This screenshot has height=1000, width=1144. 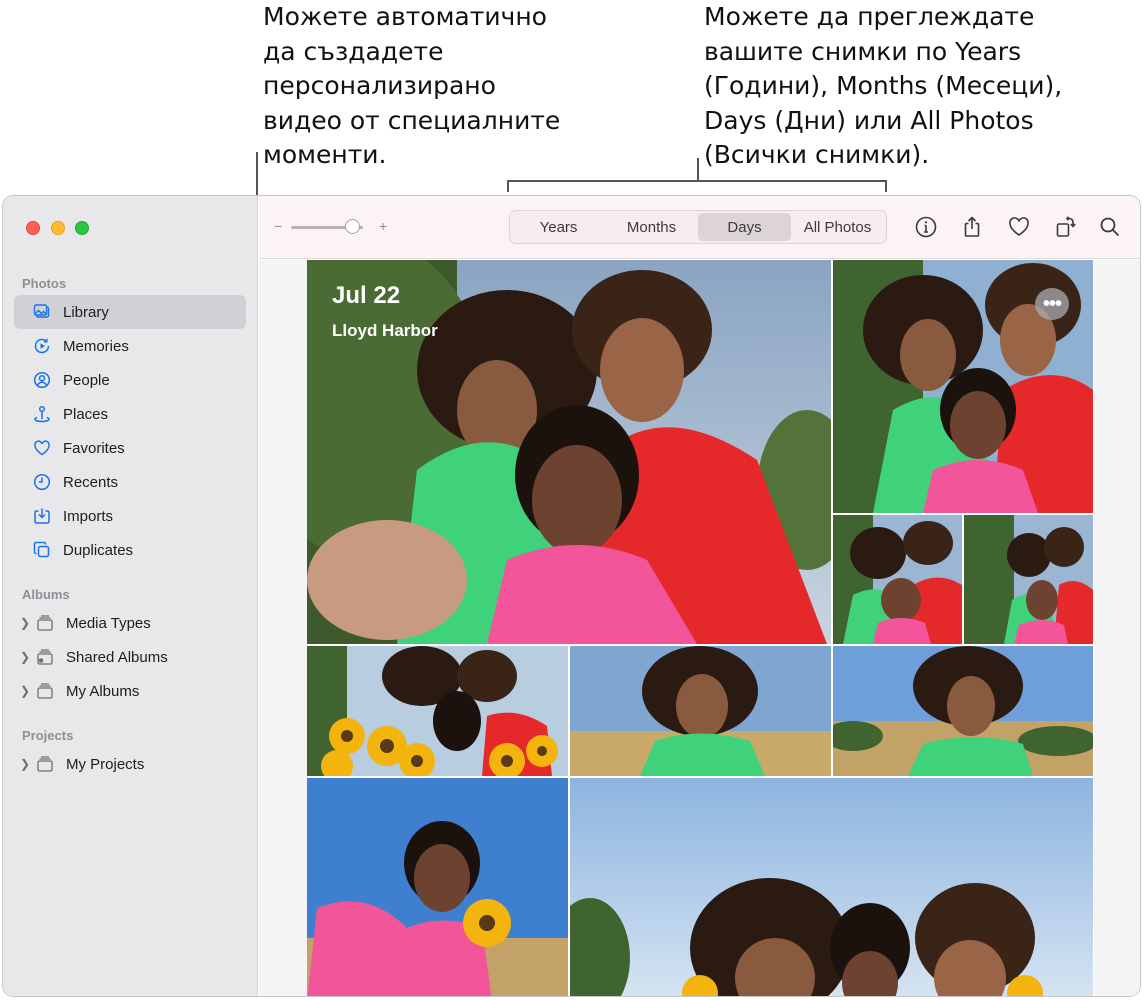 What do you see at coordinates (58, 228) in the screenshot?
I see `minimize-window-button` at bounding box center [58, 228].